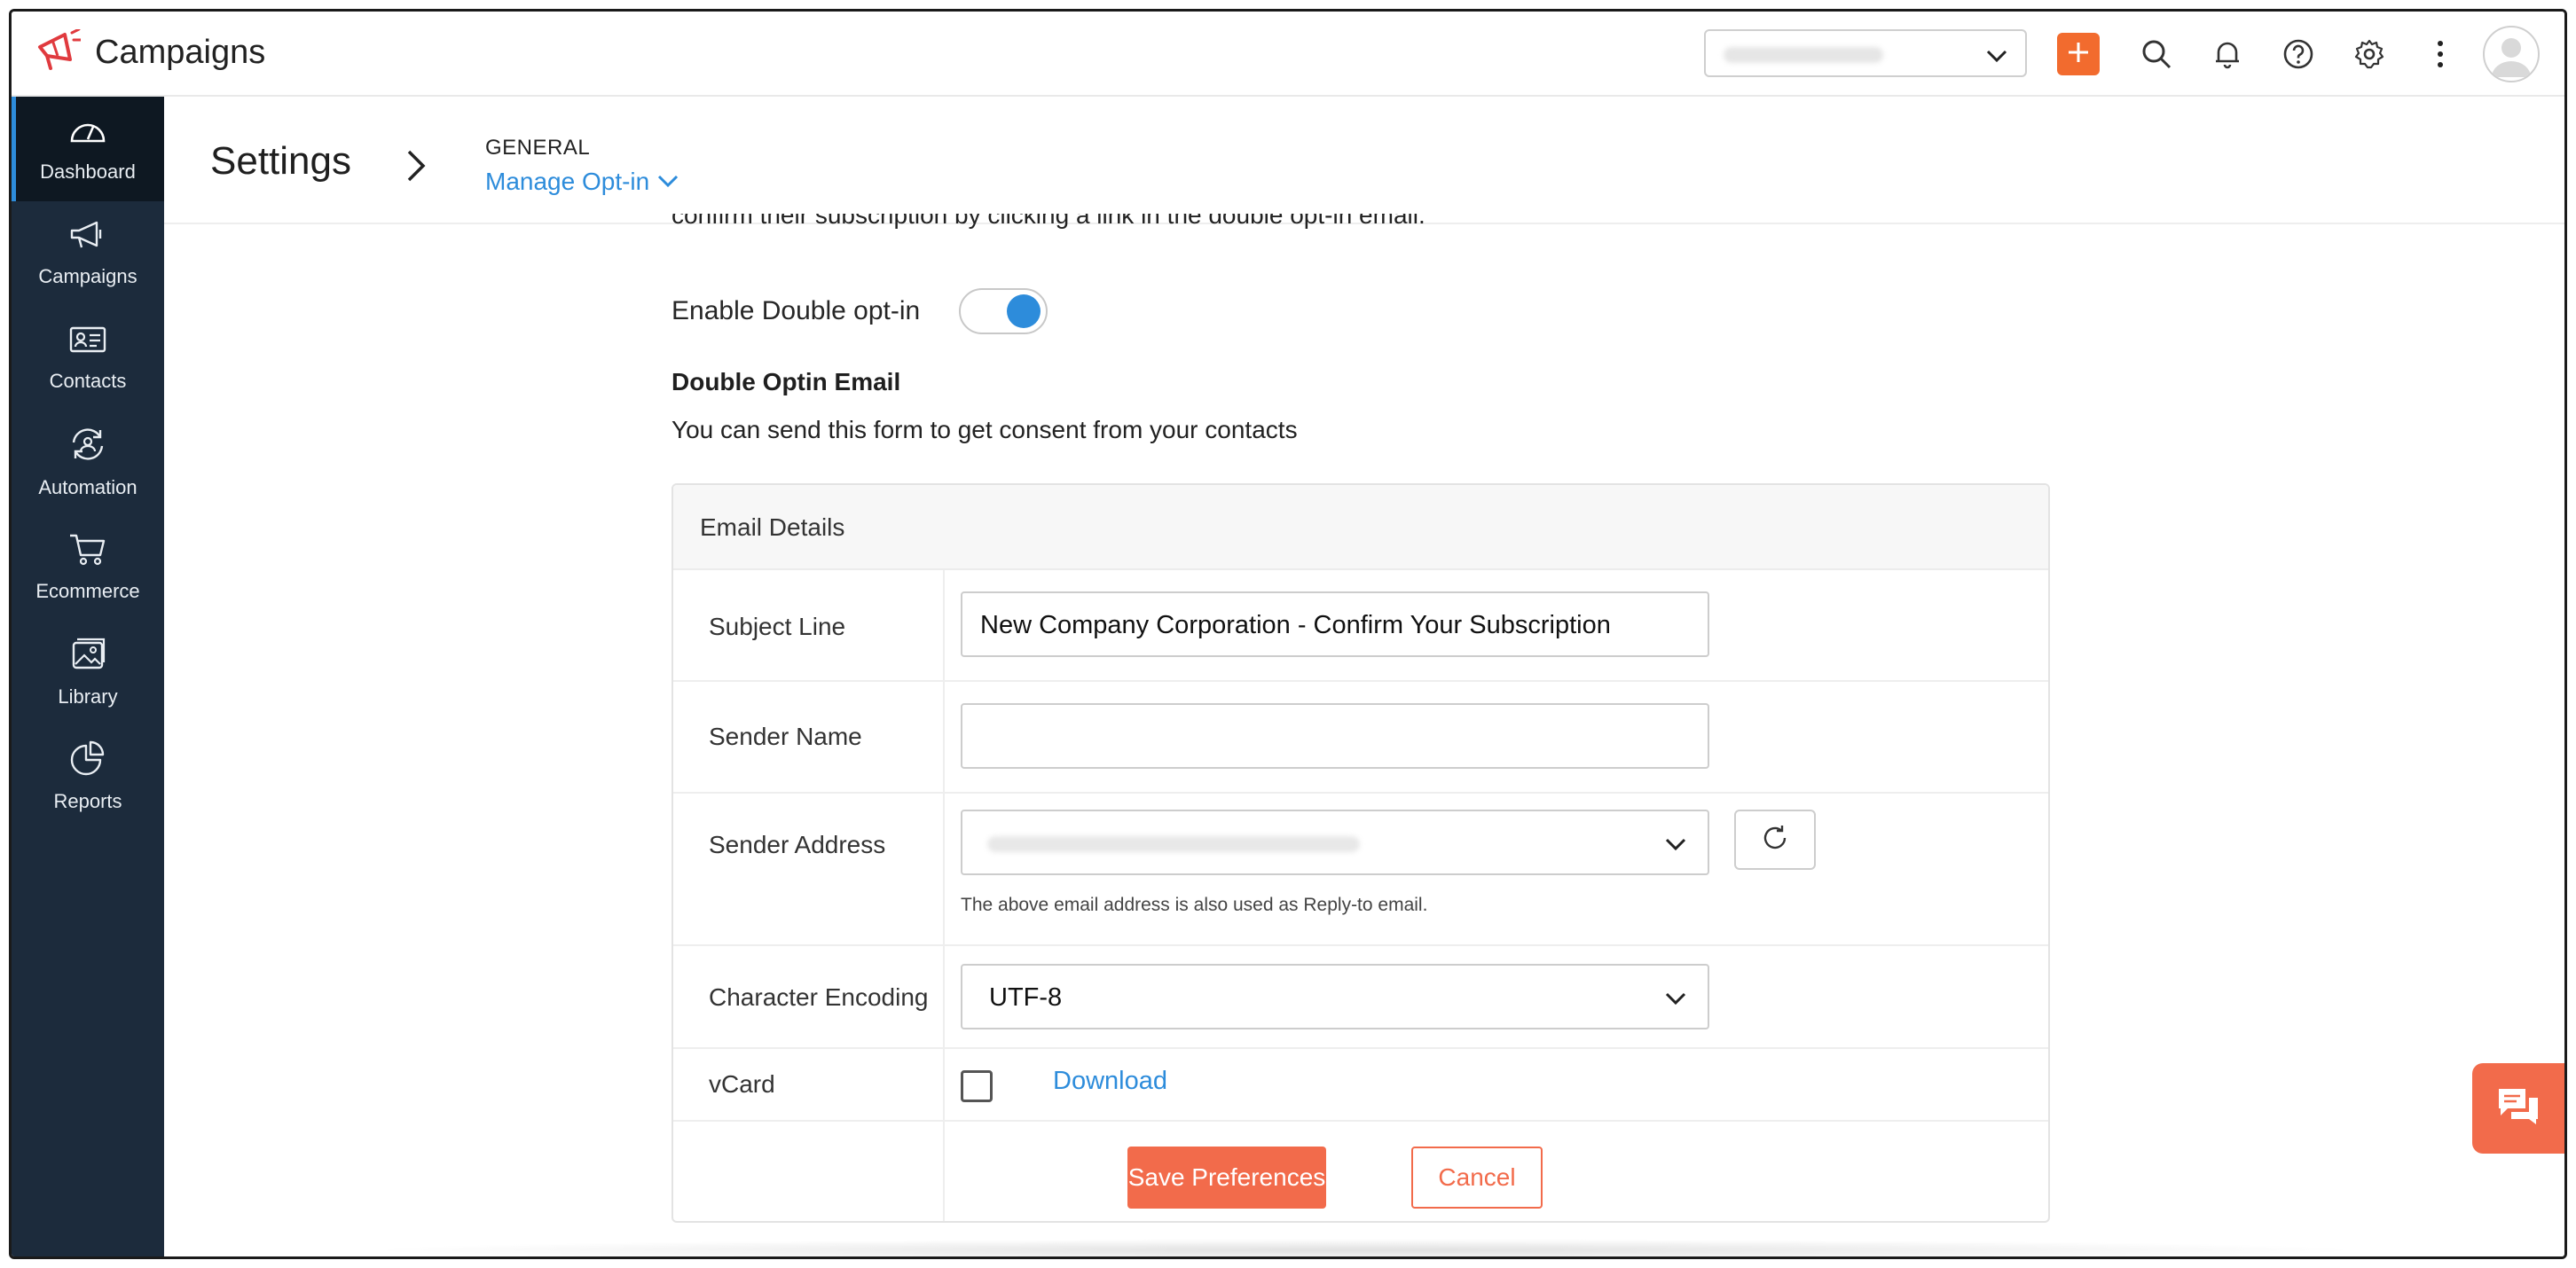 Image resolution: width=2576 pixels, height=1268 pixels. I want to click on help-icon, so click(2298, 54).